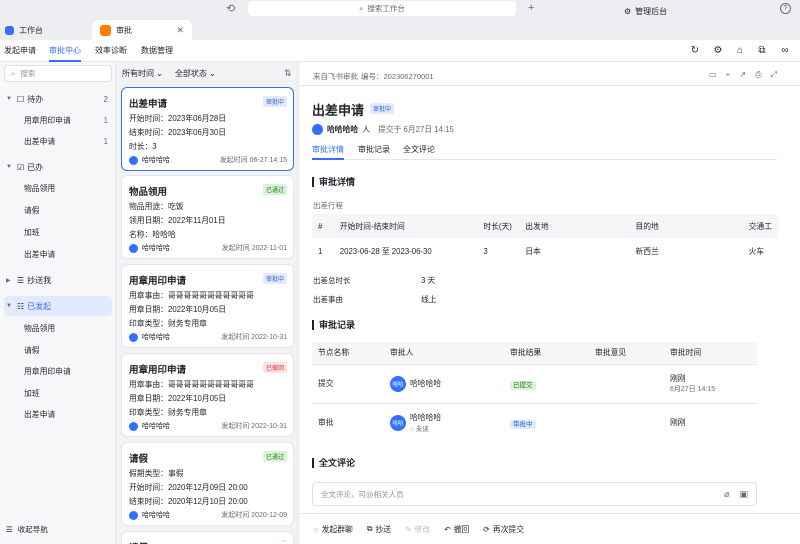 This screenshot has height=544, width=800. Describe the element at coordinates (486, 529) in the screenshot. I see `resubmit-icon: ⟳` at that location.